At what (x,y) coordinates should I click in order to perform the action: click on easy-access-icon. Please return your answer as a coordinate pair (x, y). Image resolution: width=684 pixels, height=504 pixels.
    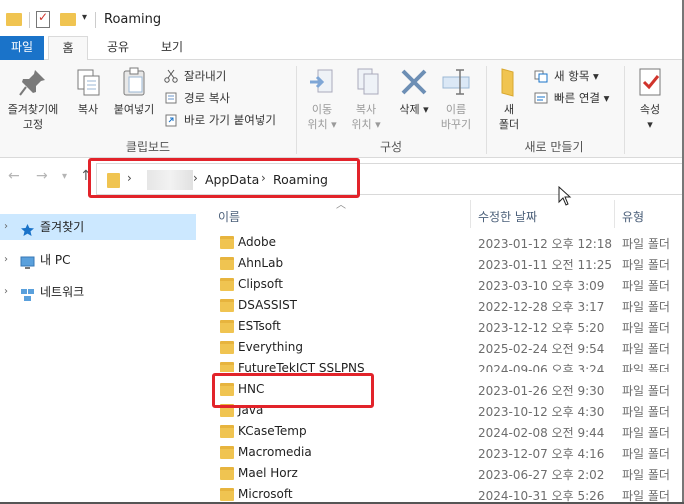
    Looking at the image, I should click on (541, 98).